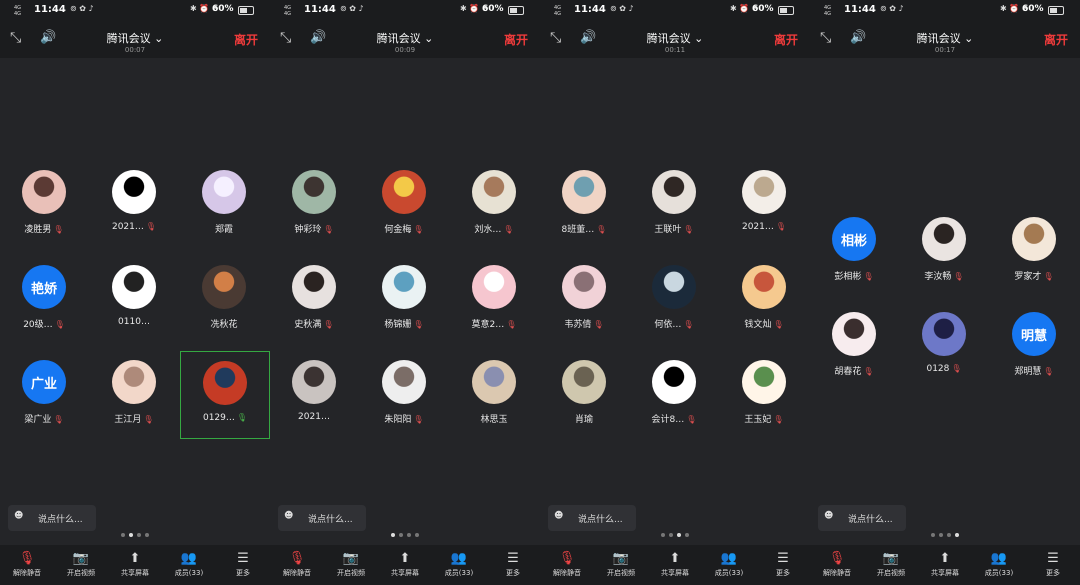 This screenshot has height=585, width=1080. I want to click on video-off-icon: 📷, so click(351, 558).